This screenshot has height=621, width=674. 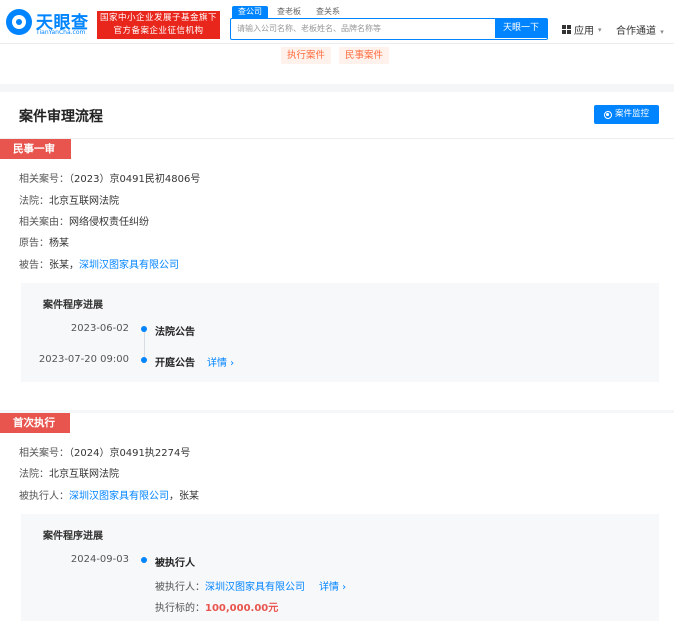 I want to click on field-executed-person: 被执行人：深圳汉图家具有限公司，张某, so click(x=109, y=496).